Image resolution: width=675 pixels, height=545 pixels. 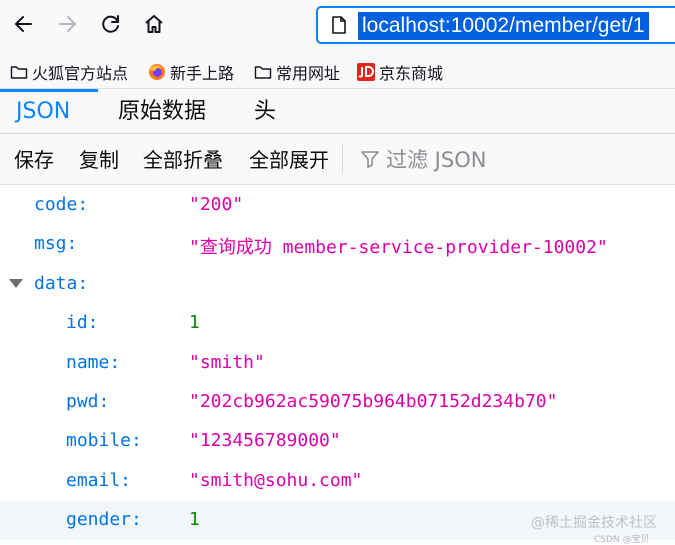 What do you see at coordinates (49, 111) in the screenshot?
I see `tab-json: JSON` at bounding box center [49, 111].